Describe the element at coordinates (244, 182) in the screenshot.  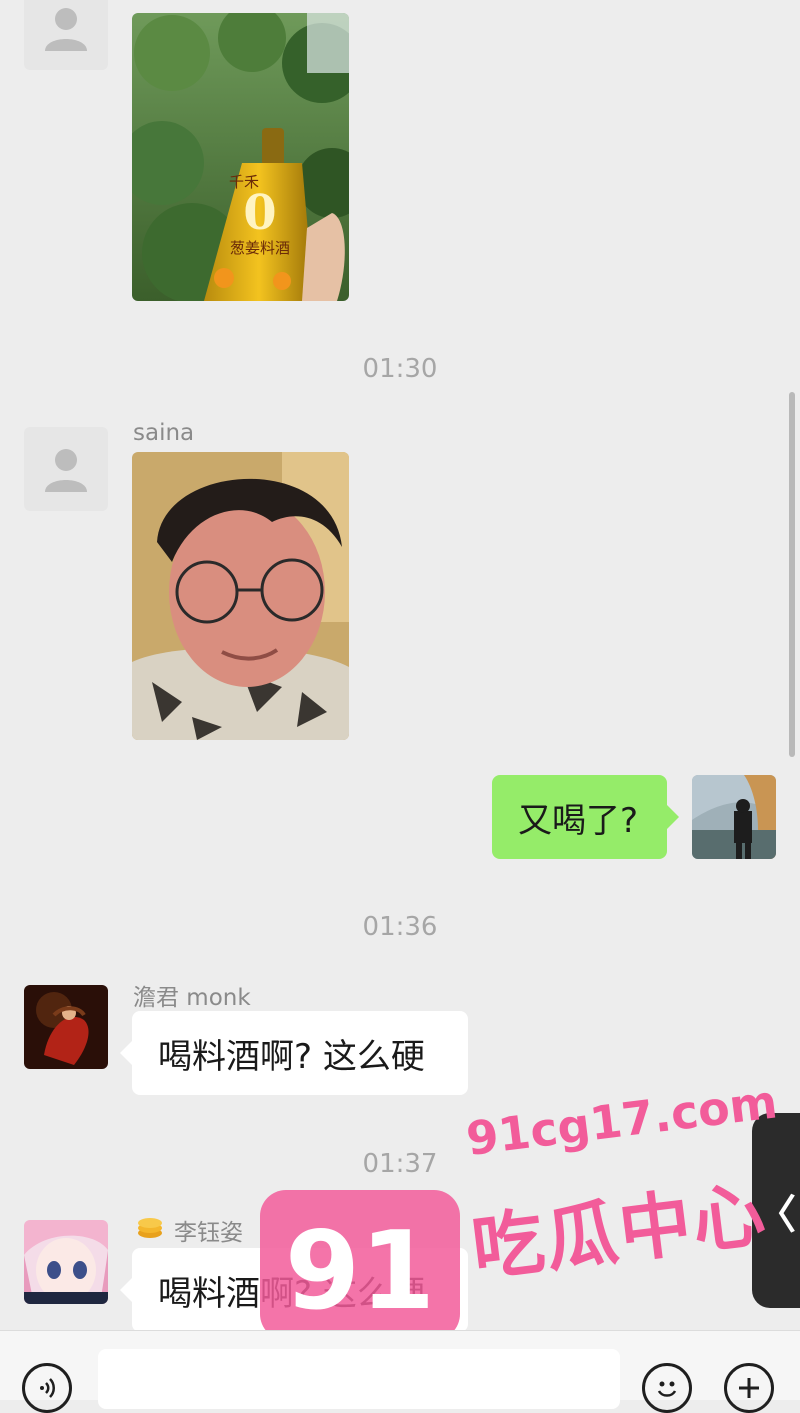
I see `bottle-brand: 千禾` at that location.